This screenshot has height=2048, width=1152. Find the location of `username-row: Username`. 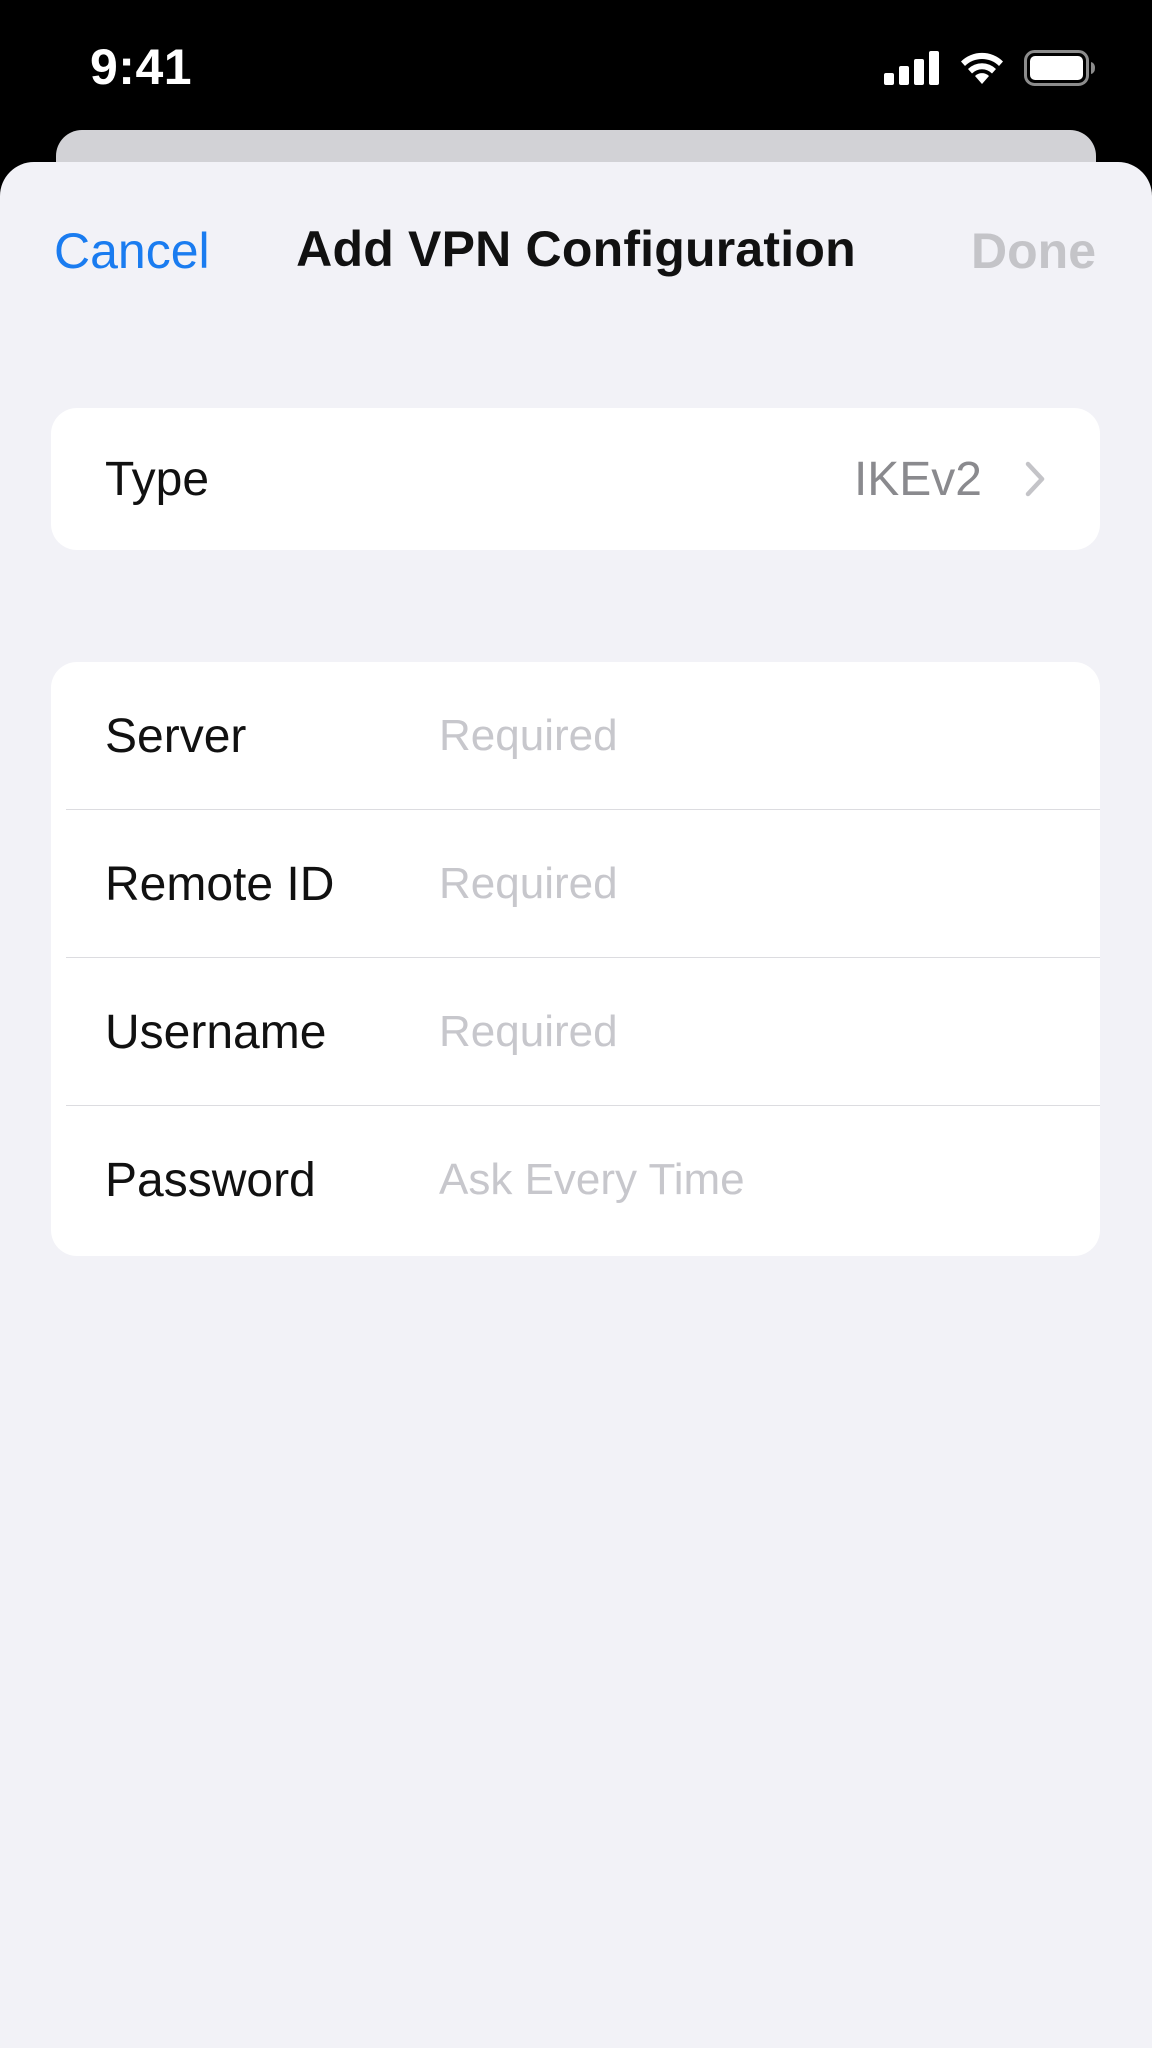

username-row: Username is located at coordinates (575, 1032).